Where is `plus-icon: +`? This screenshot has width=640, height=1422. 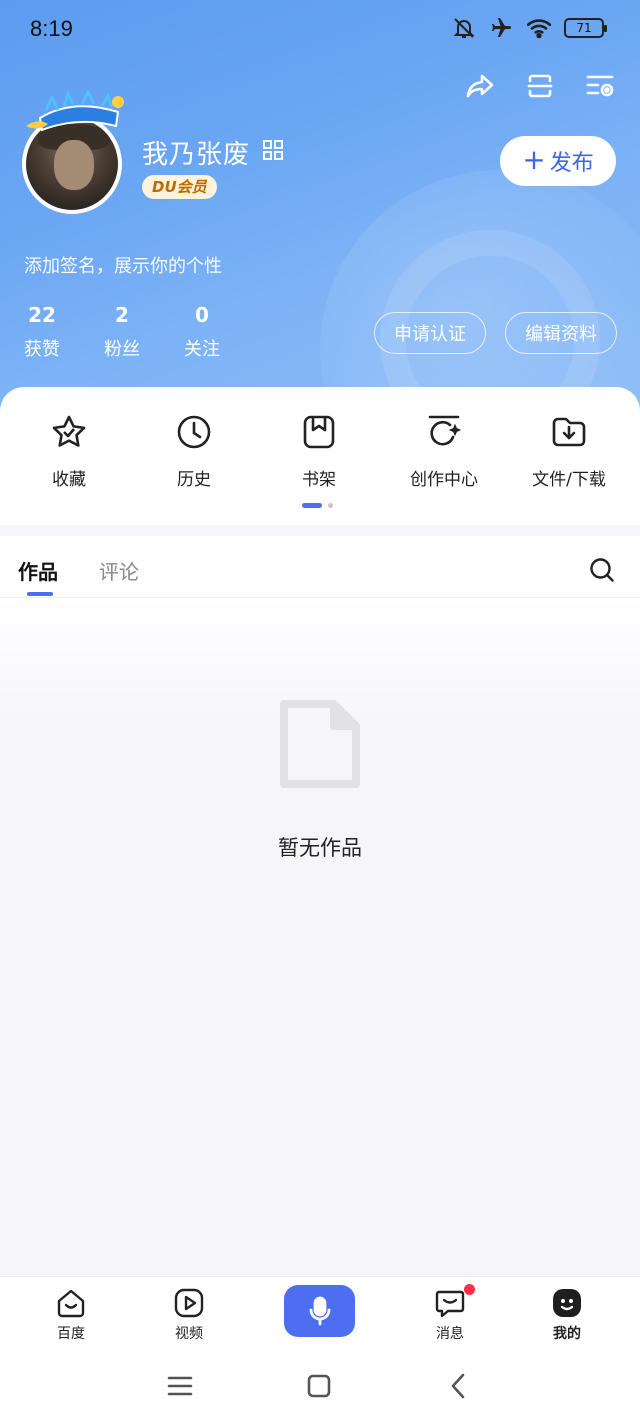 plus-icon: + is located at coordinates (534, 159).